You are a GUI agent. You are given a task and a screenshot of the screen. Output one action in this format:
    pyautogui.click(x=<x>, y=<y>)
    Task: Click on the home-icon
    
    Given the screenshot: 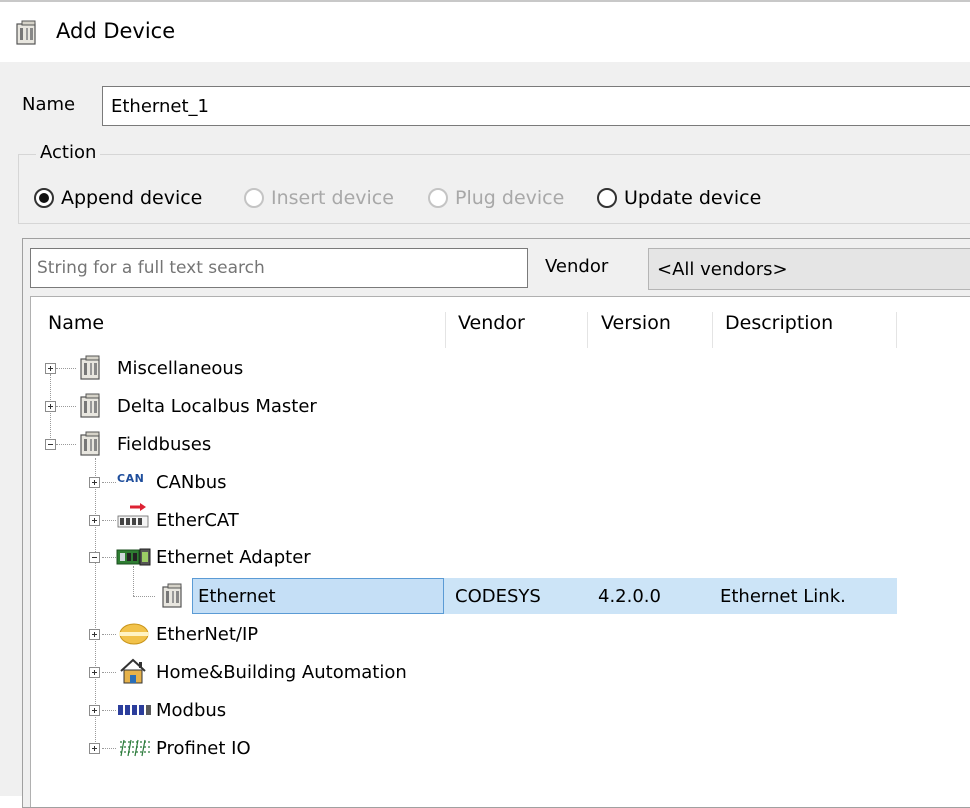 What is the action you would take?
    pyautogui.click(x=133, y=671)
    